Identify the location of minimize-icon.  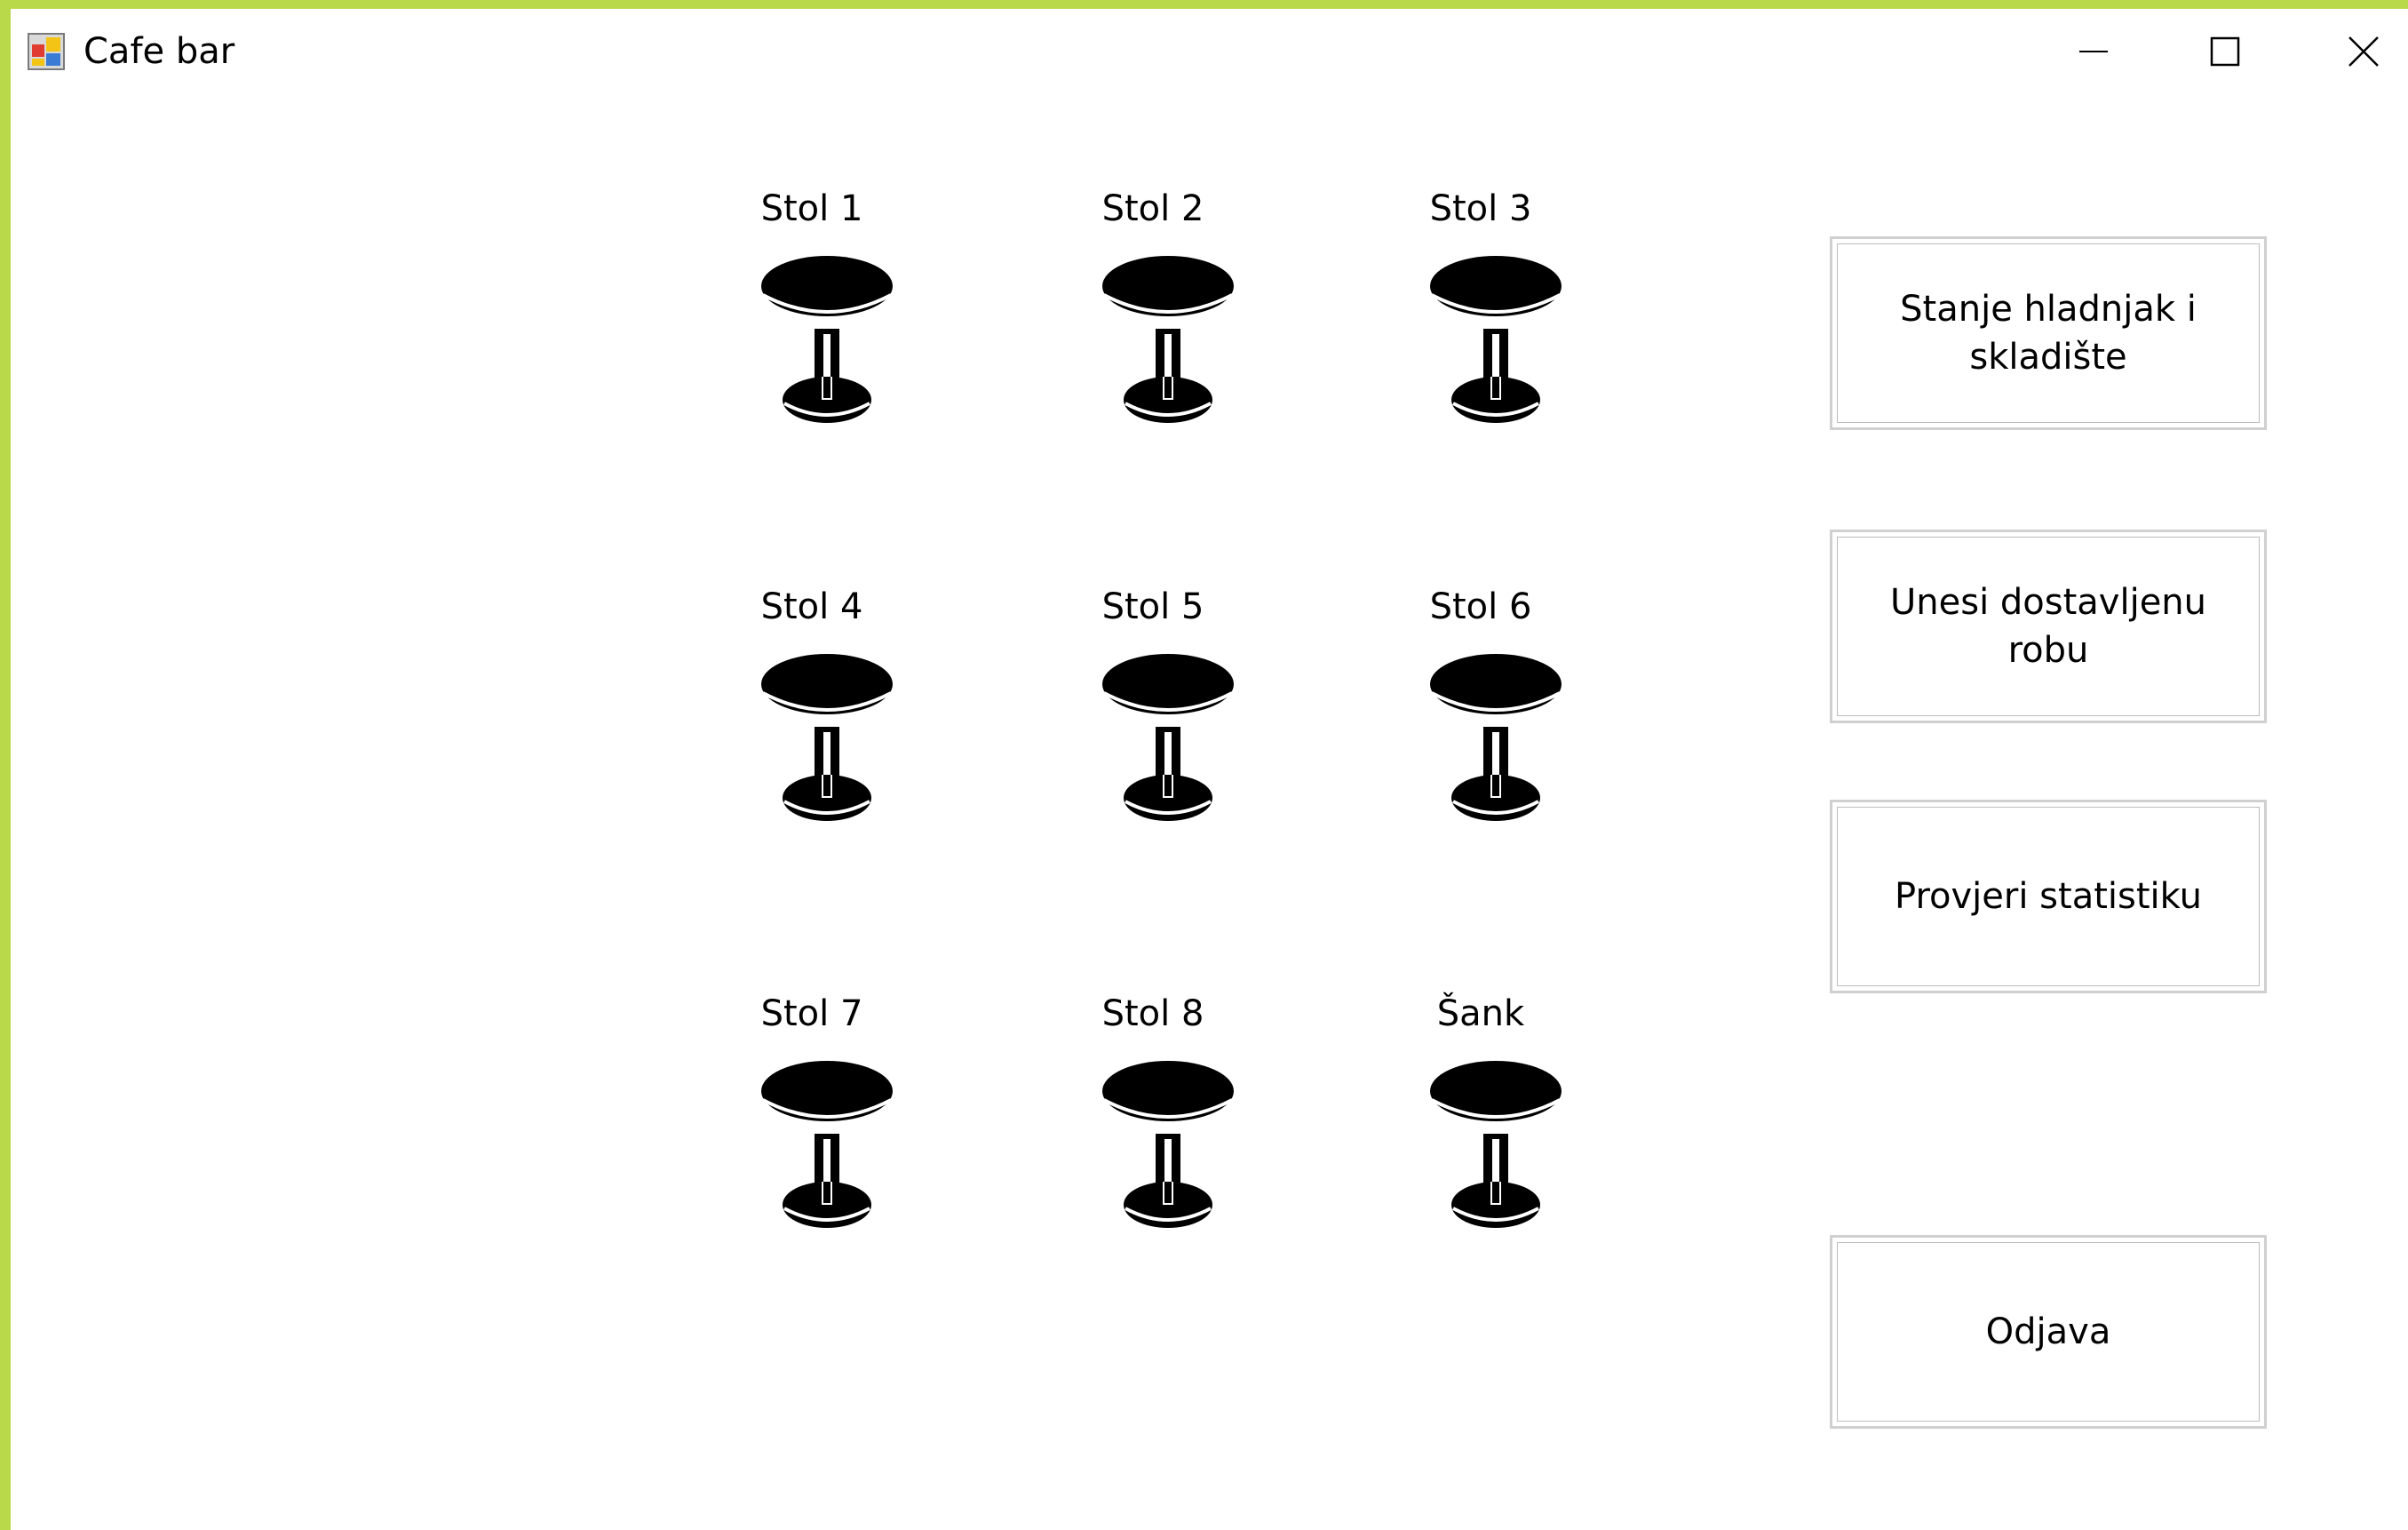
(2094, 51).